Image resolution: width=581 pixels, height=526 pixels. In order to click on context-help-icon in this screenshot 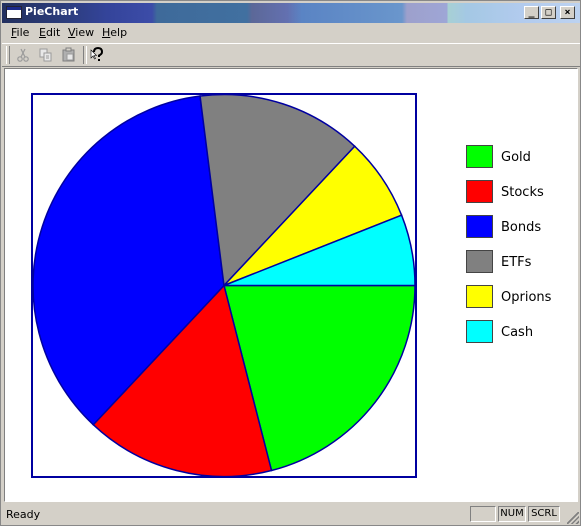, I will do `click(97, 53)`.